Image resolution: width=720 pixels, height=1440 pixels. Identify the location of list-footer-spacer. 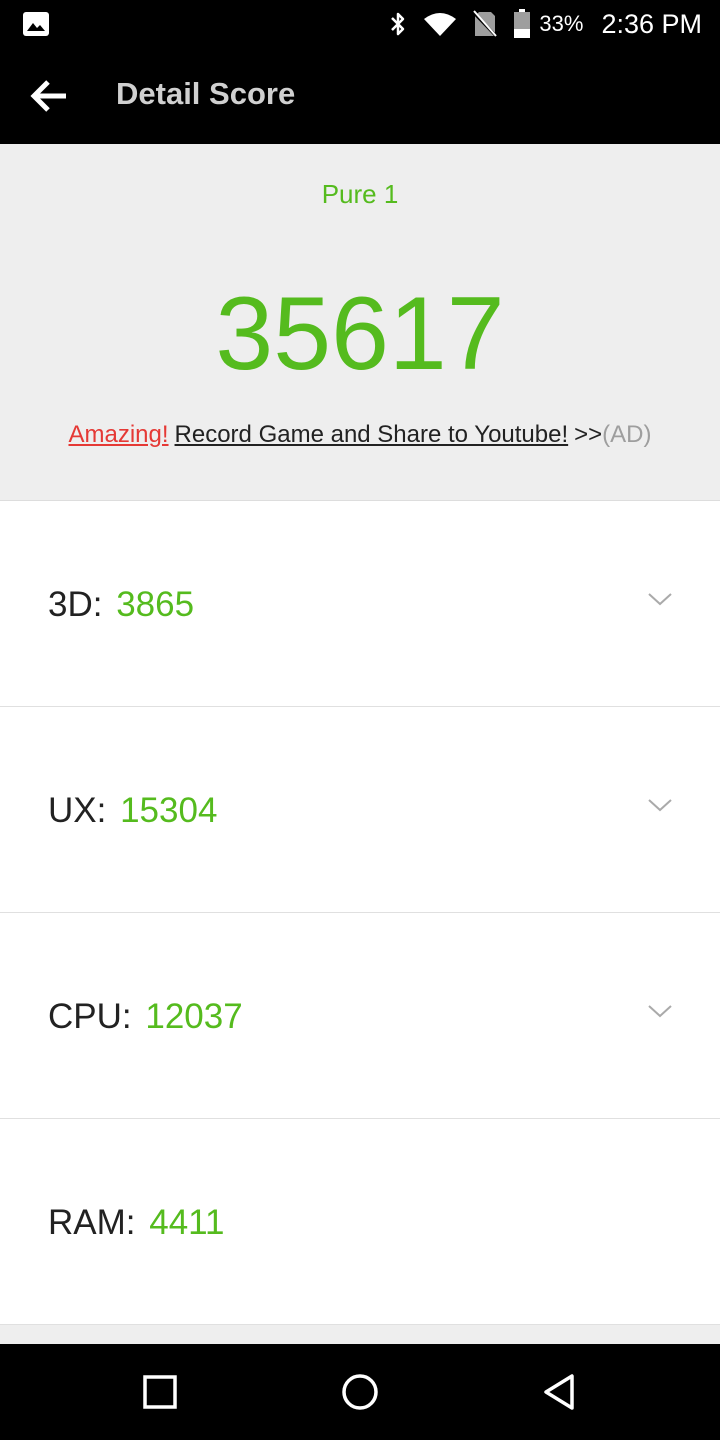
(360, 1335).